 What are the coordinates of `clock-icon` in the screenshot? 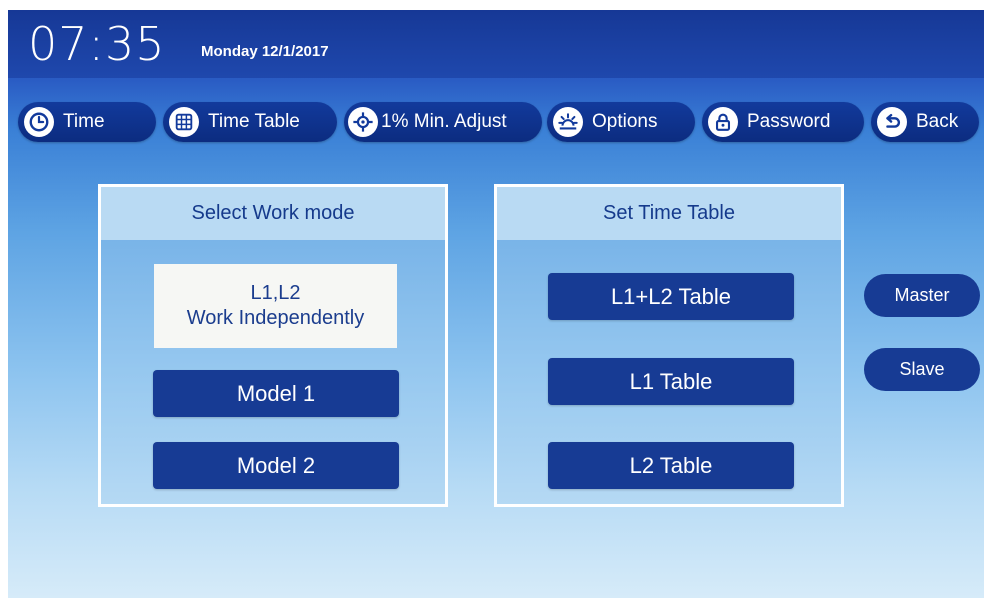 It's located at (39, 122).